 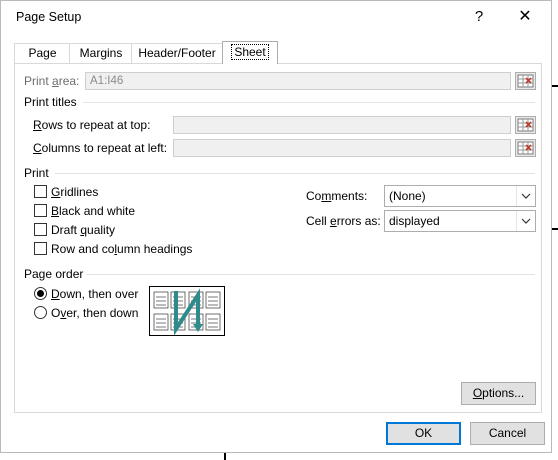 I want to click on page-order-diagram-icon, so click(x=187, y=312).